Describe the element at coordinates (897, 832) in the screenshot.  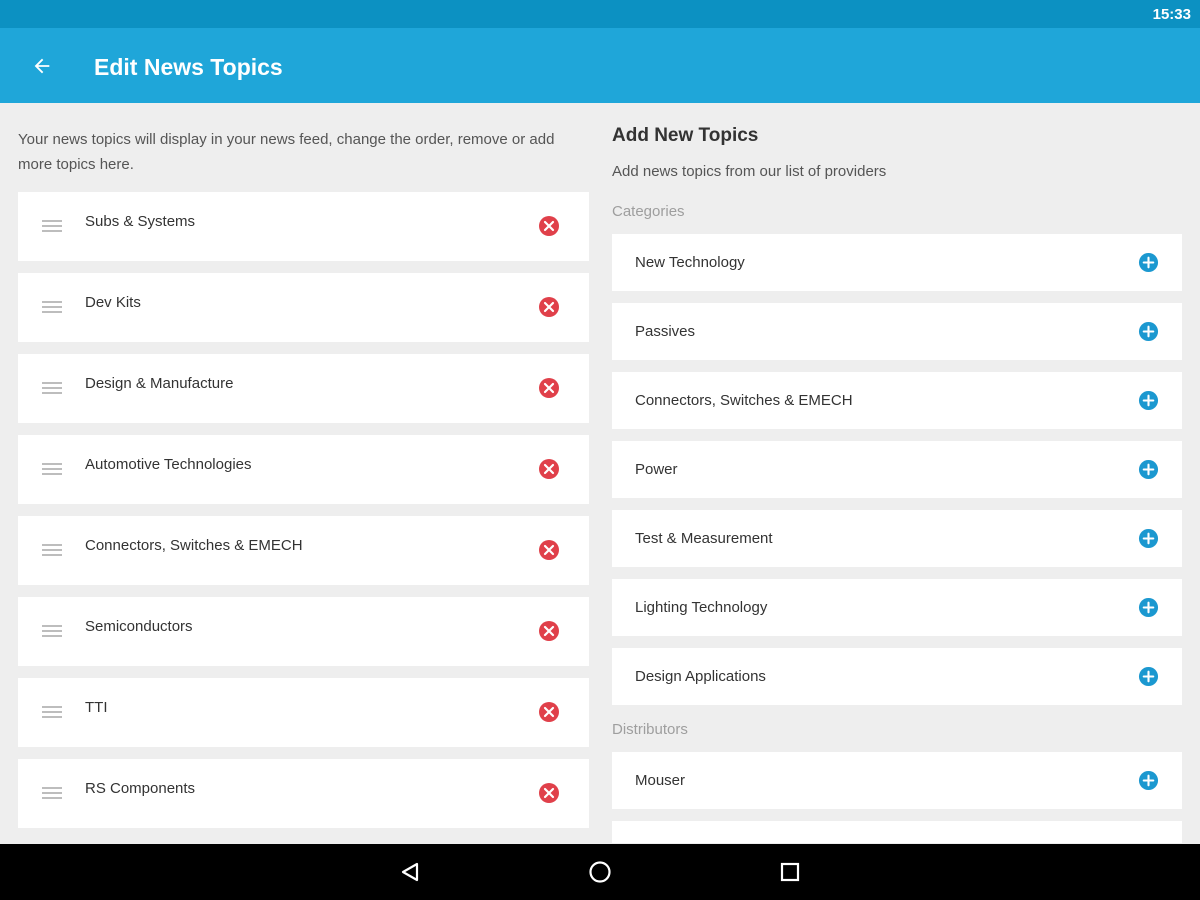
I see `distributor-row-partial` at that location.